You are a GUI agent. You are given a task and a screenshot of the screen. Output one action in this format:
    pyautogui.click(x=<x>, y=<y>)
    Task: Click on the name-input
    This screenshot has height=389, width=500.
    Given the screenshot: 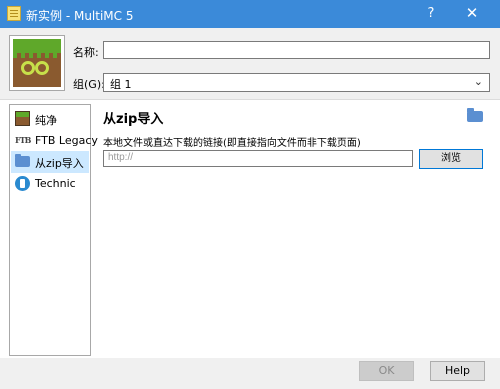 What is the action you would take?
    pyautogui.click(x=296, y=50)
    